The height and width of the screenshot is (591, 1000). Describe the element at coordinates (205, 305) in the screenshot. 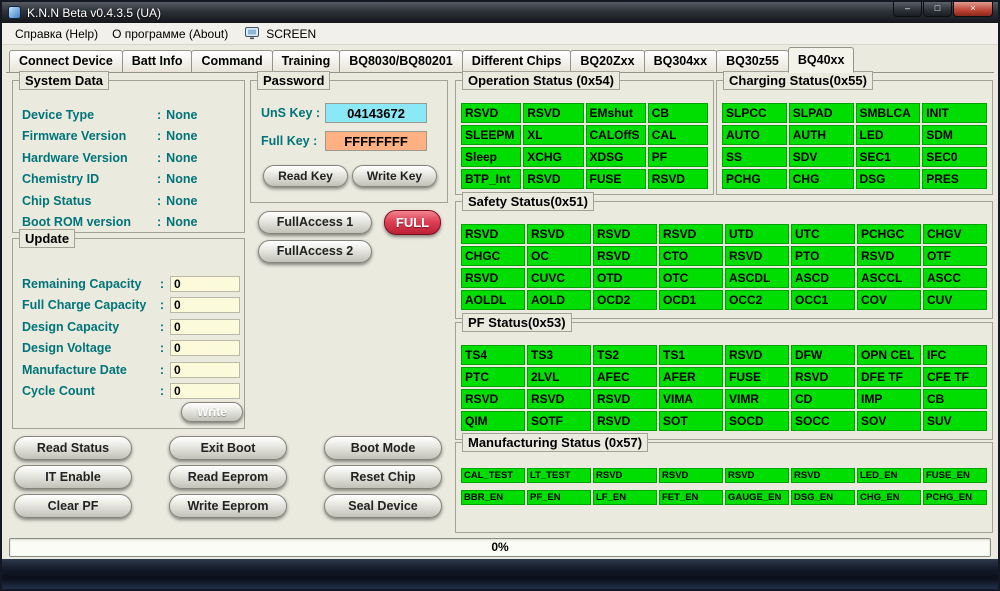

I see `full-charge-capacity-input` at that location.